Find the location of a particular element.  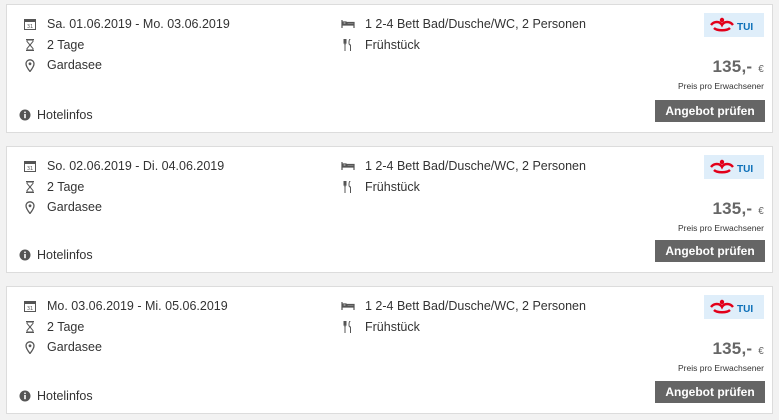

date-range: 31 Mo. 03.06.2019 - Mi. 05.06.2019 is located at coordinates (125, 306).